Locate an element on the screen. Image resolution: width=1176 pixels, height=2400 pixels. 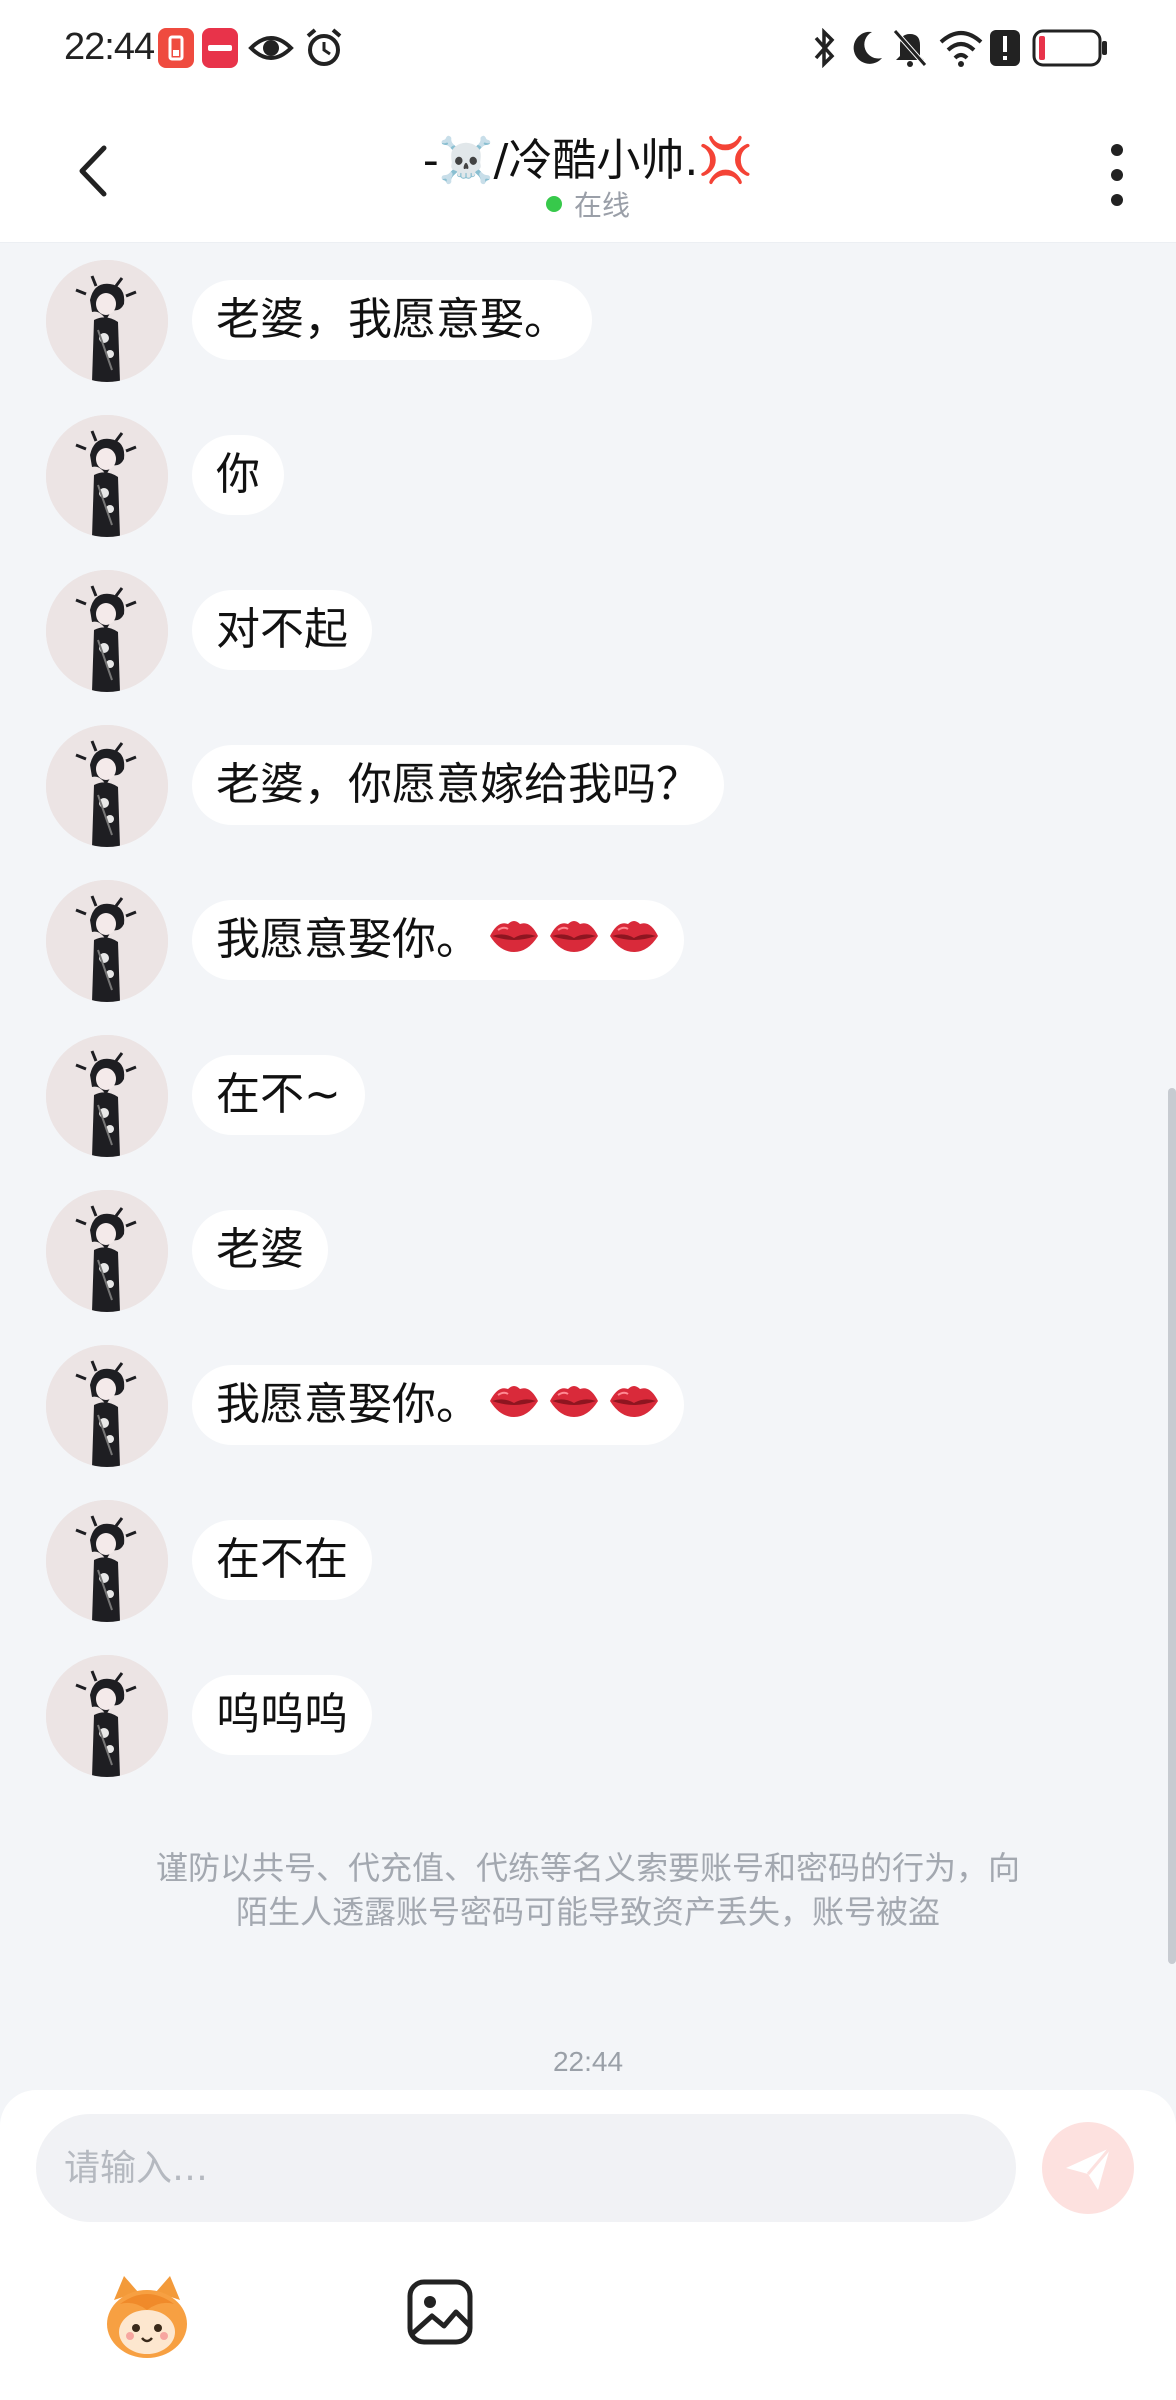
send-button is located at coordinates (1088, 2168).